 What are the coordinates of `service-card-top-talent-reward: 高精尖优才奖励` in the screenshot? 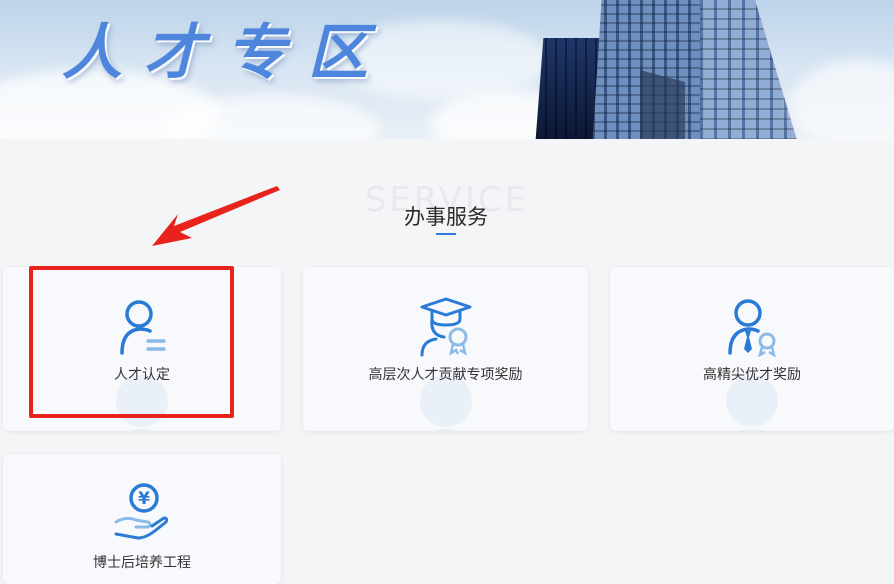 It's located at (752, 349).